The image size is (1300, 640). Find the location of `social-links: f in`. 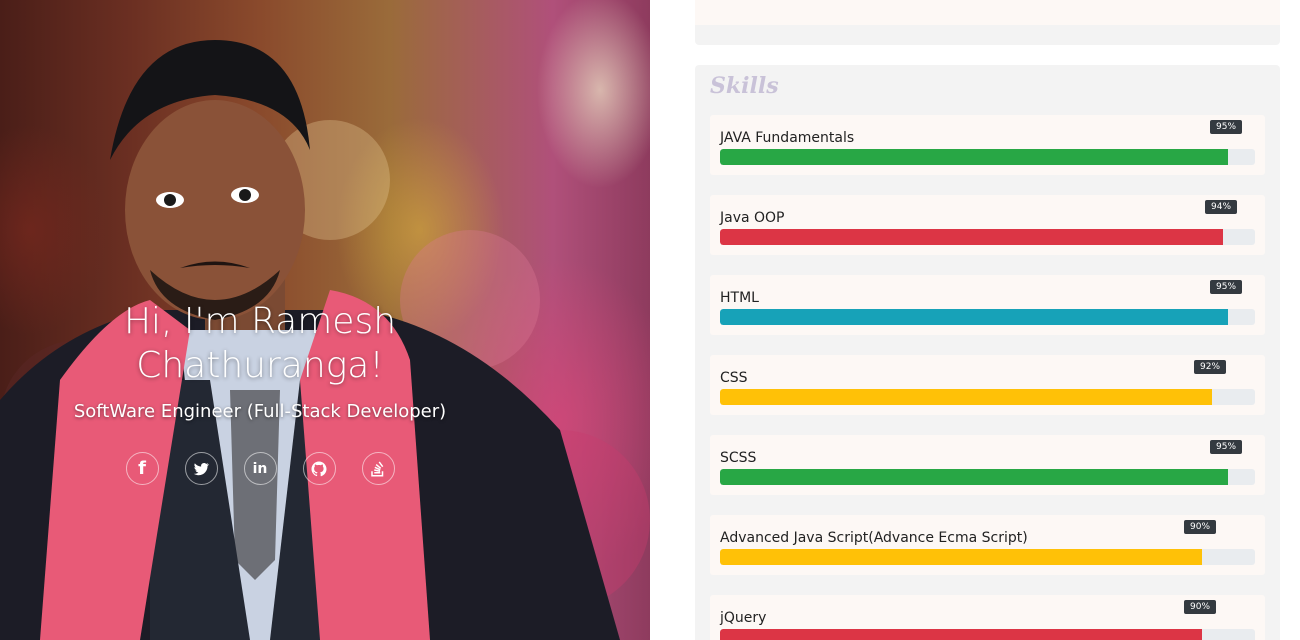

social-links: f in is located at coordinates (260, 468).